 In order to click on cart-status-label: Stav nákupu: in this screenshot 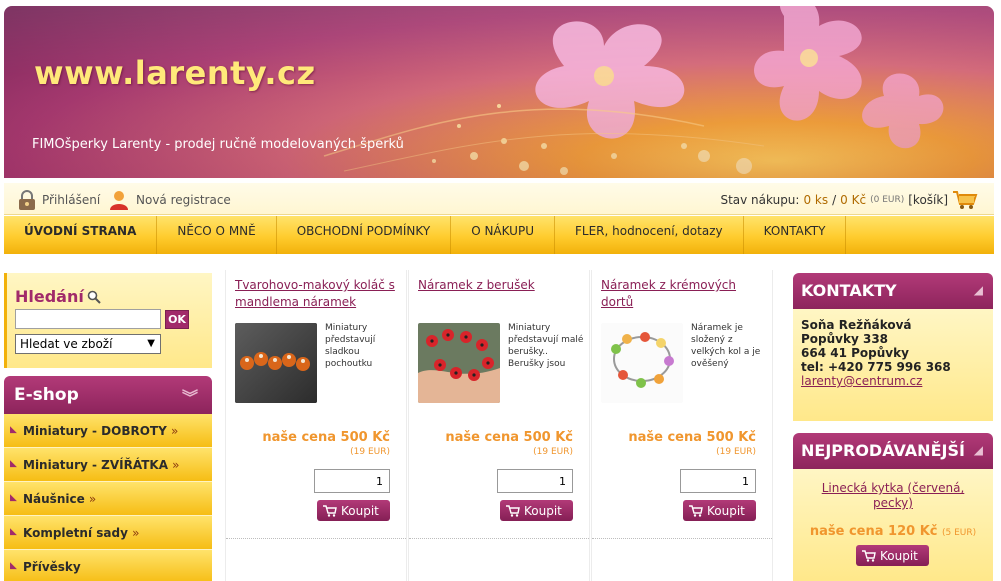, I will do `click(760, 200)`.